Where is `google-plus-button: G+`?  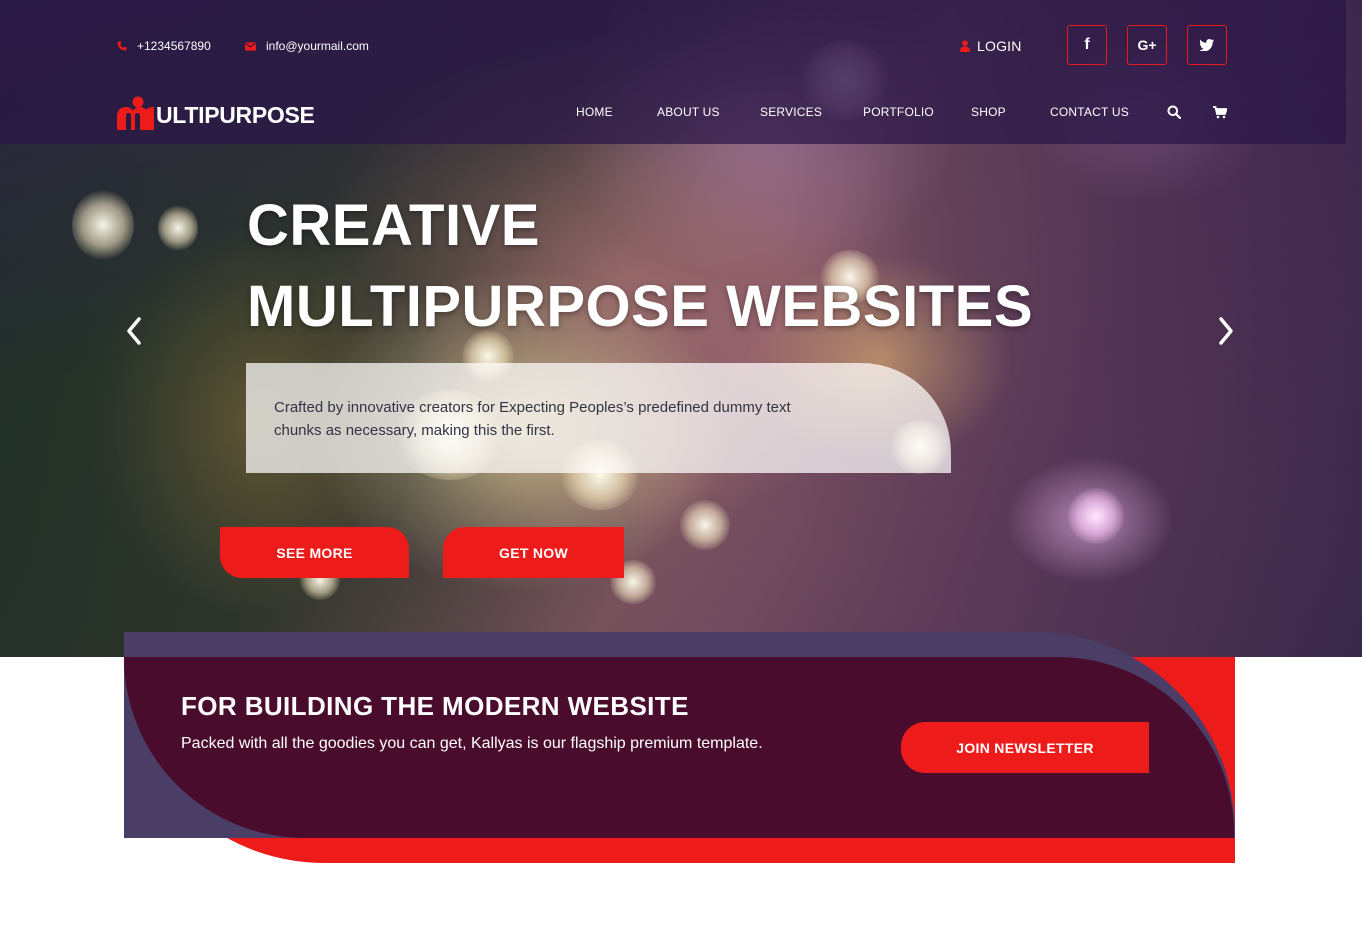
google-plus-button: G+ is located at coordinates (1147, 45).